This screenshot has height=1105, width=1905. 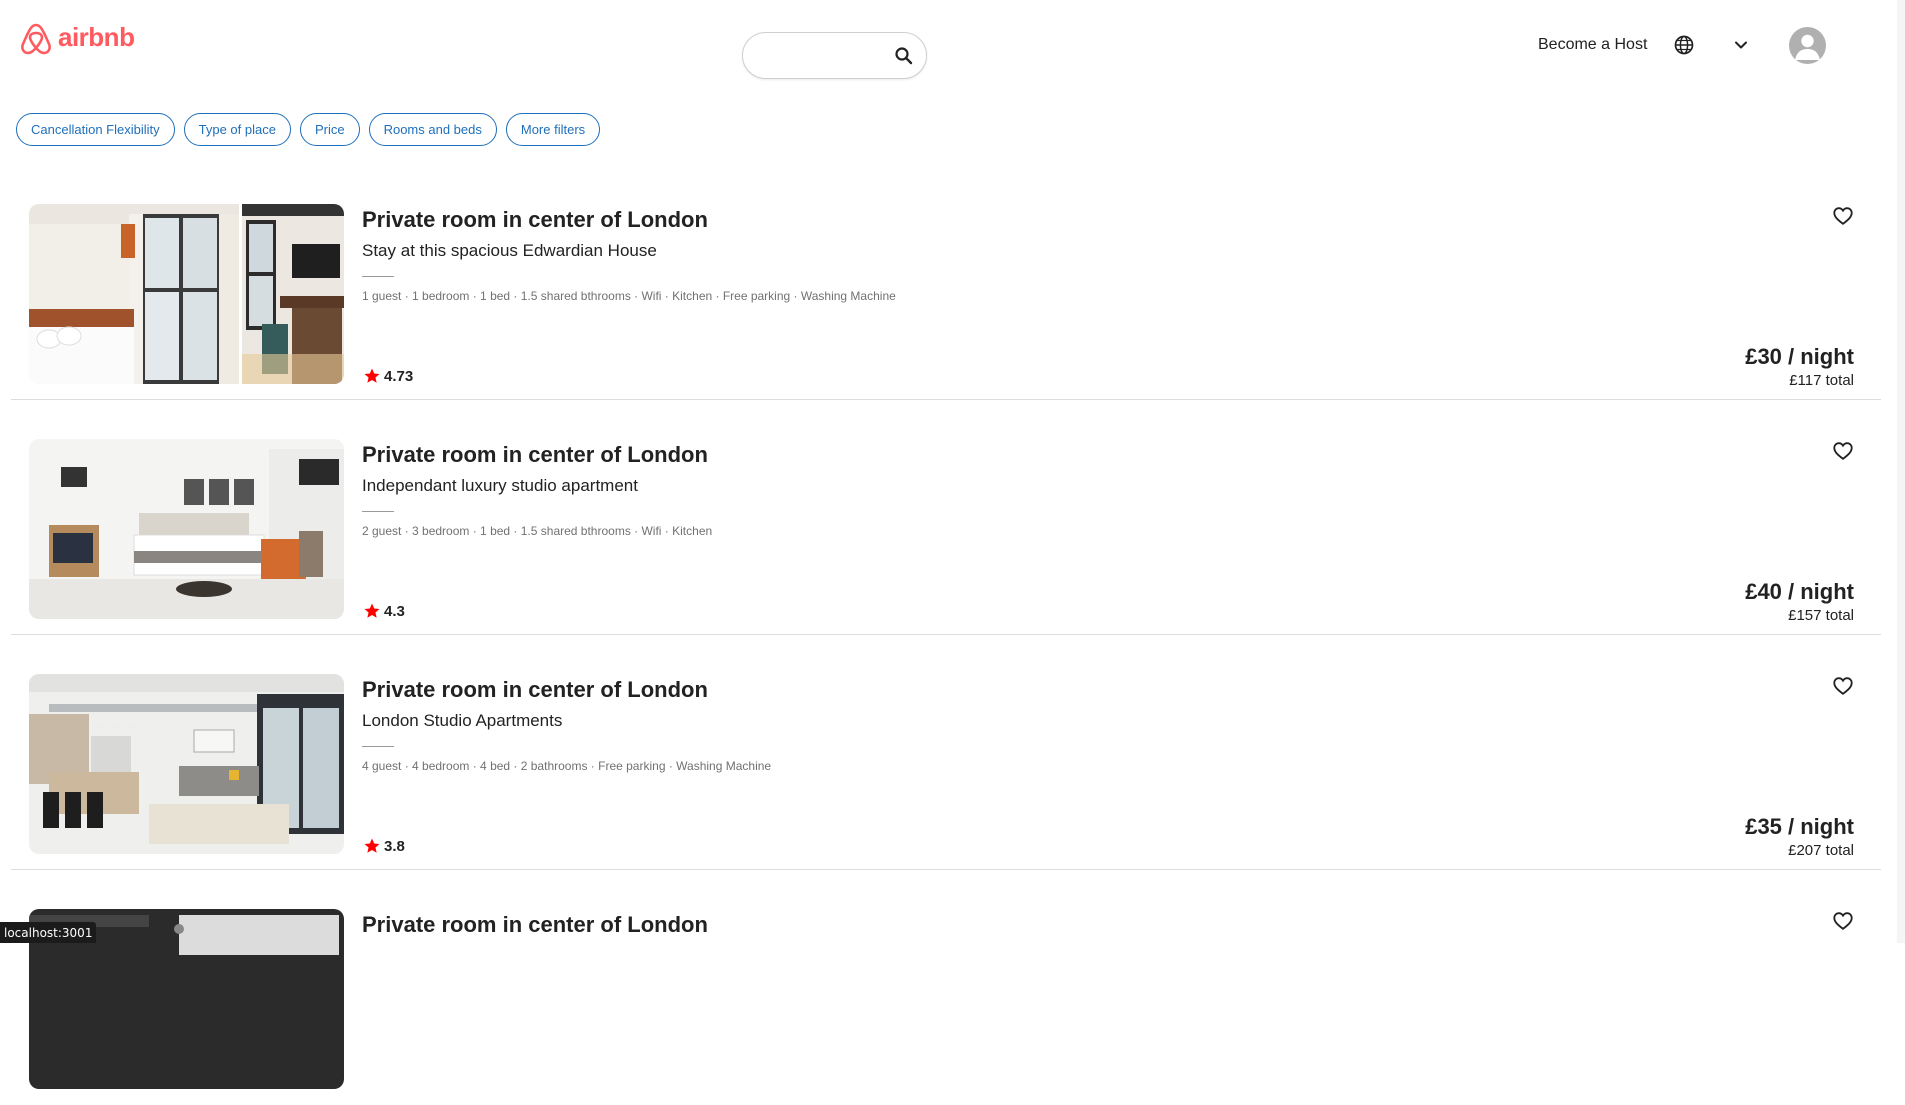 What do you see at coordinates (1799, 826) in the screenshot?
I see `listing-price: £35 / night` at bounding box center [1799, 826].